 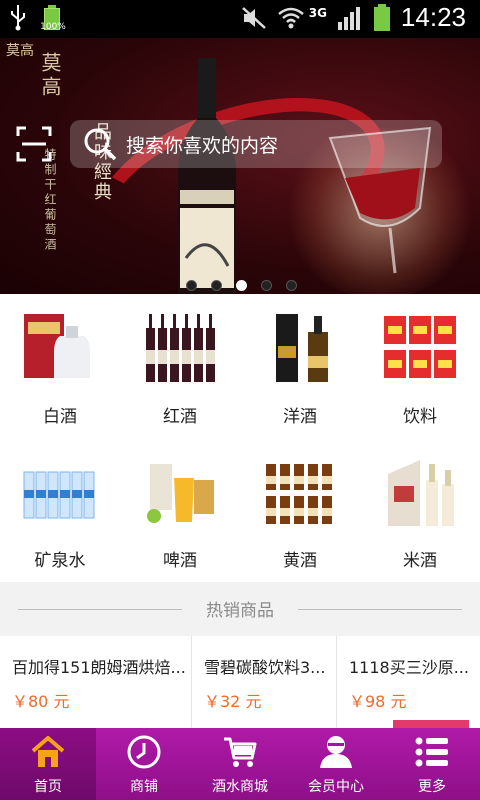 I want to click on category-label: 米酒, so click(x=420, y=561).